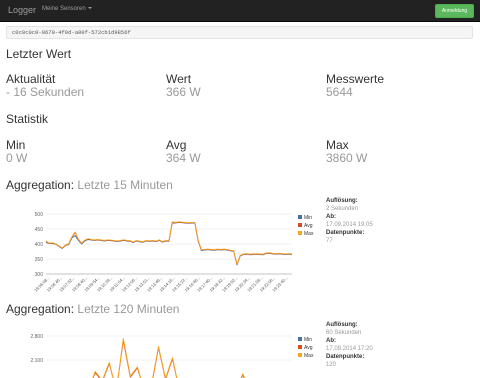 This screenshot has width=480, height=378. What do you see at coordinates (345, 233) in the screenshot?
I see `datenpunkte-label: Datenpunkte:` at bounding box center [345, 233].